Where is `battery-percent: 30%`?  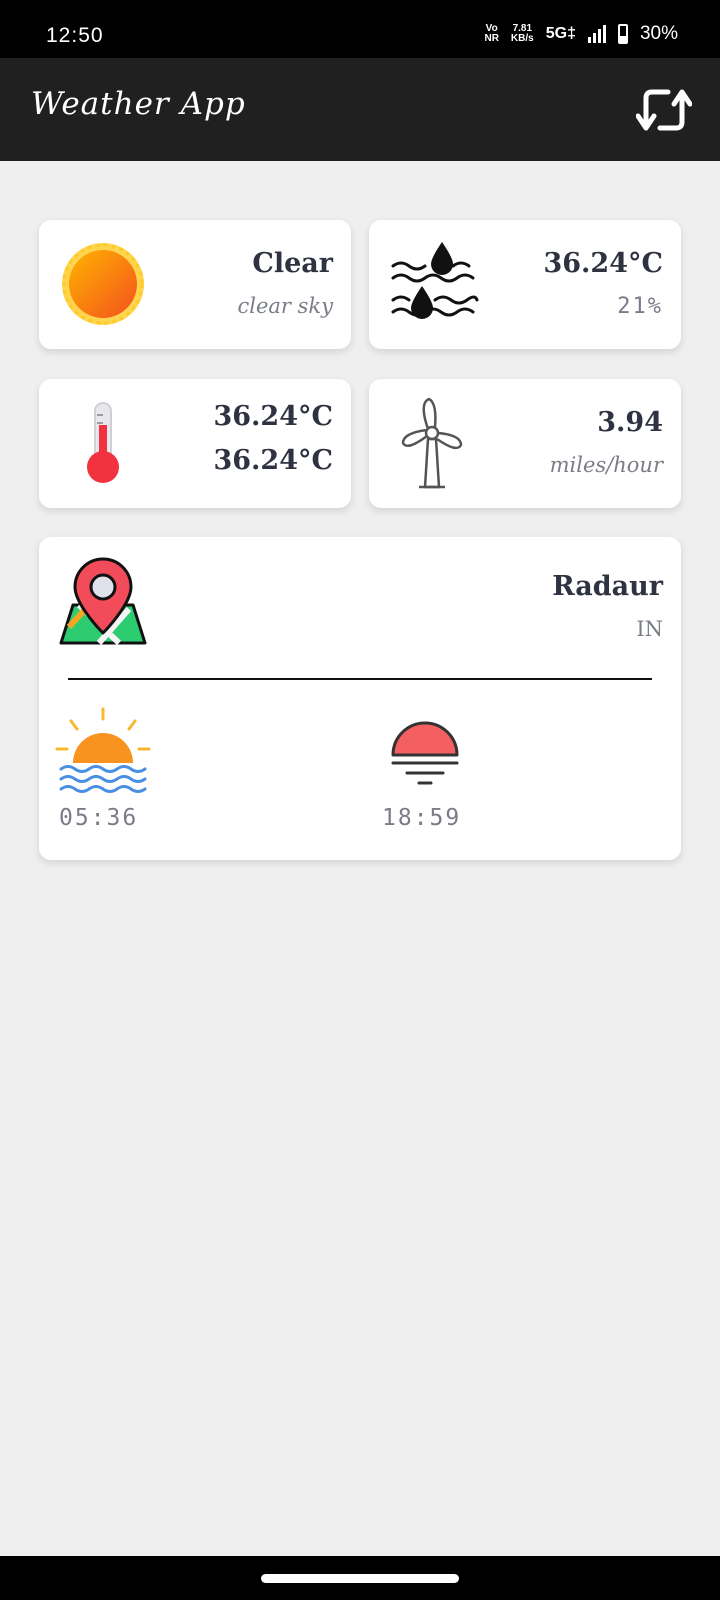 battery-percent: 30% is located at coordinates (658, 33).